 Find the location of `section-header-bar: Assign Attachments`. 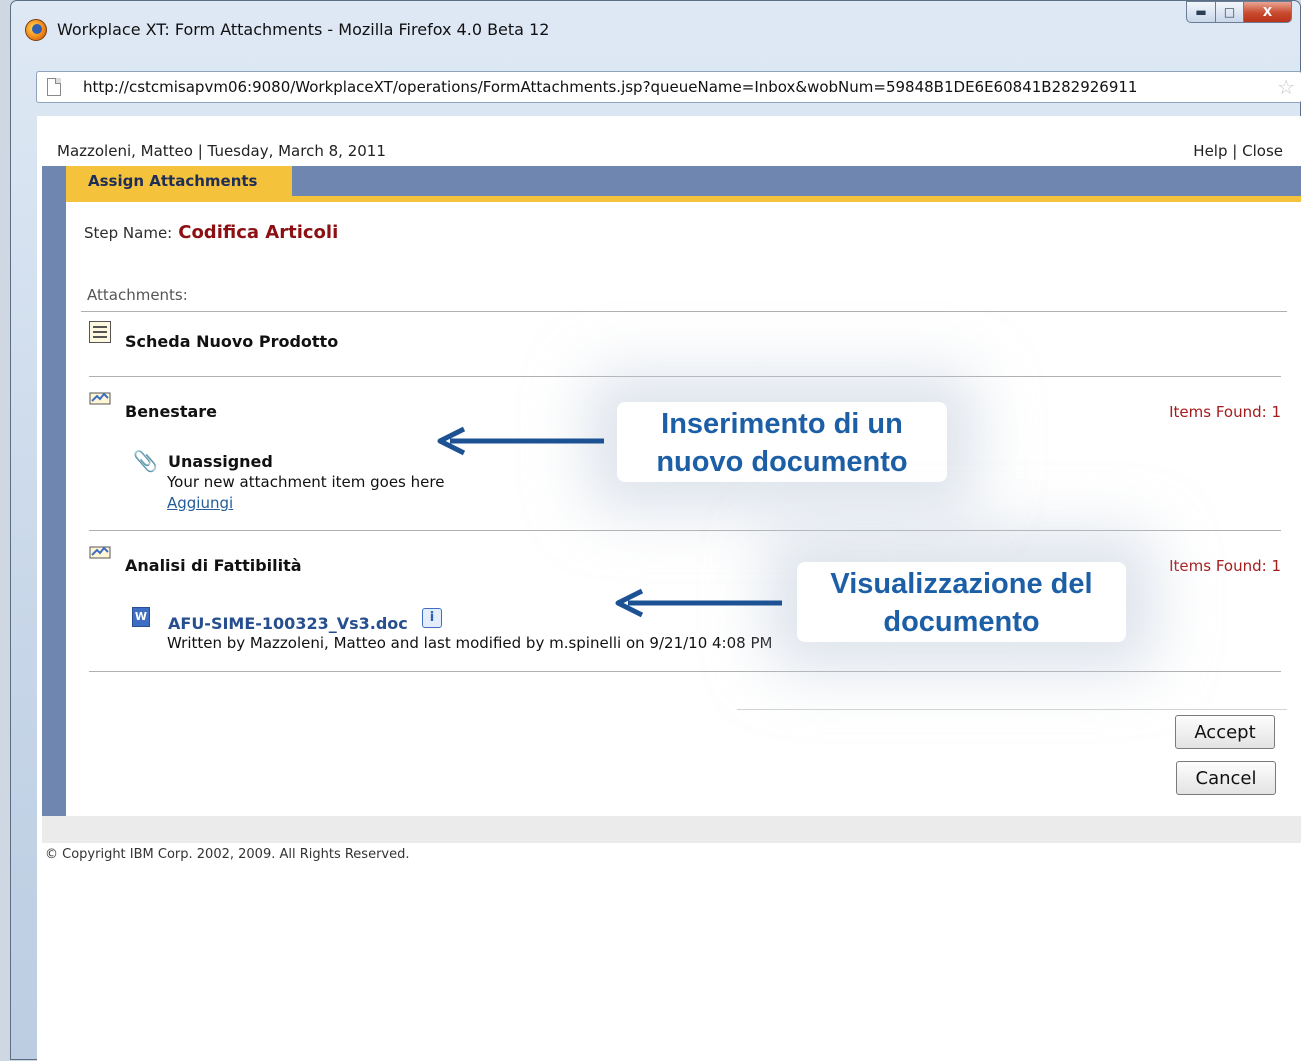

section-header-bar: Assign Attachments is located at coordinates (683, 184).